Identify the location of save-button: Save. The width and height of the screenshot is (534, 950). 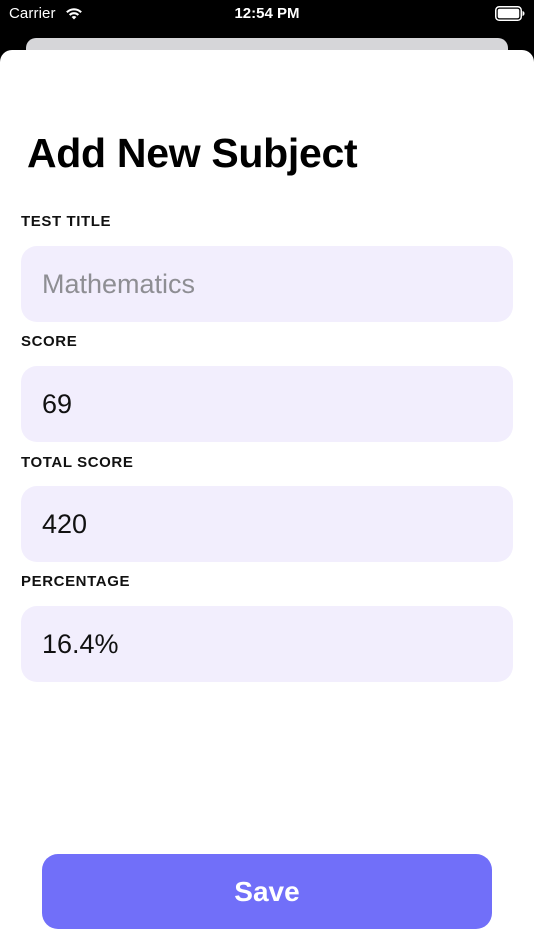
(267, 891).